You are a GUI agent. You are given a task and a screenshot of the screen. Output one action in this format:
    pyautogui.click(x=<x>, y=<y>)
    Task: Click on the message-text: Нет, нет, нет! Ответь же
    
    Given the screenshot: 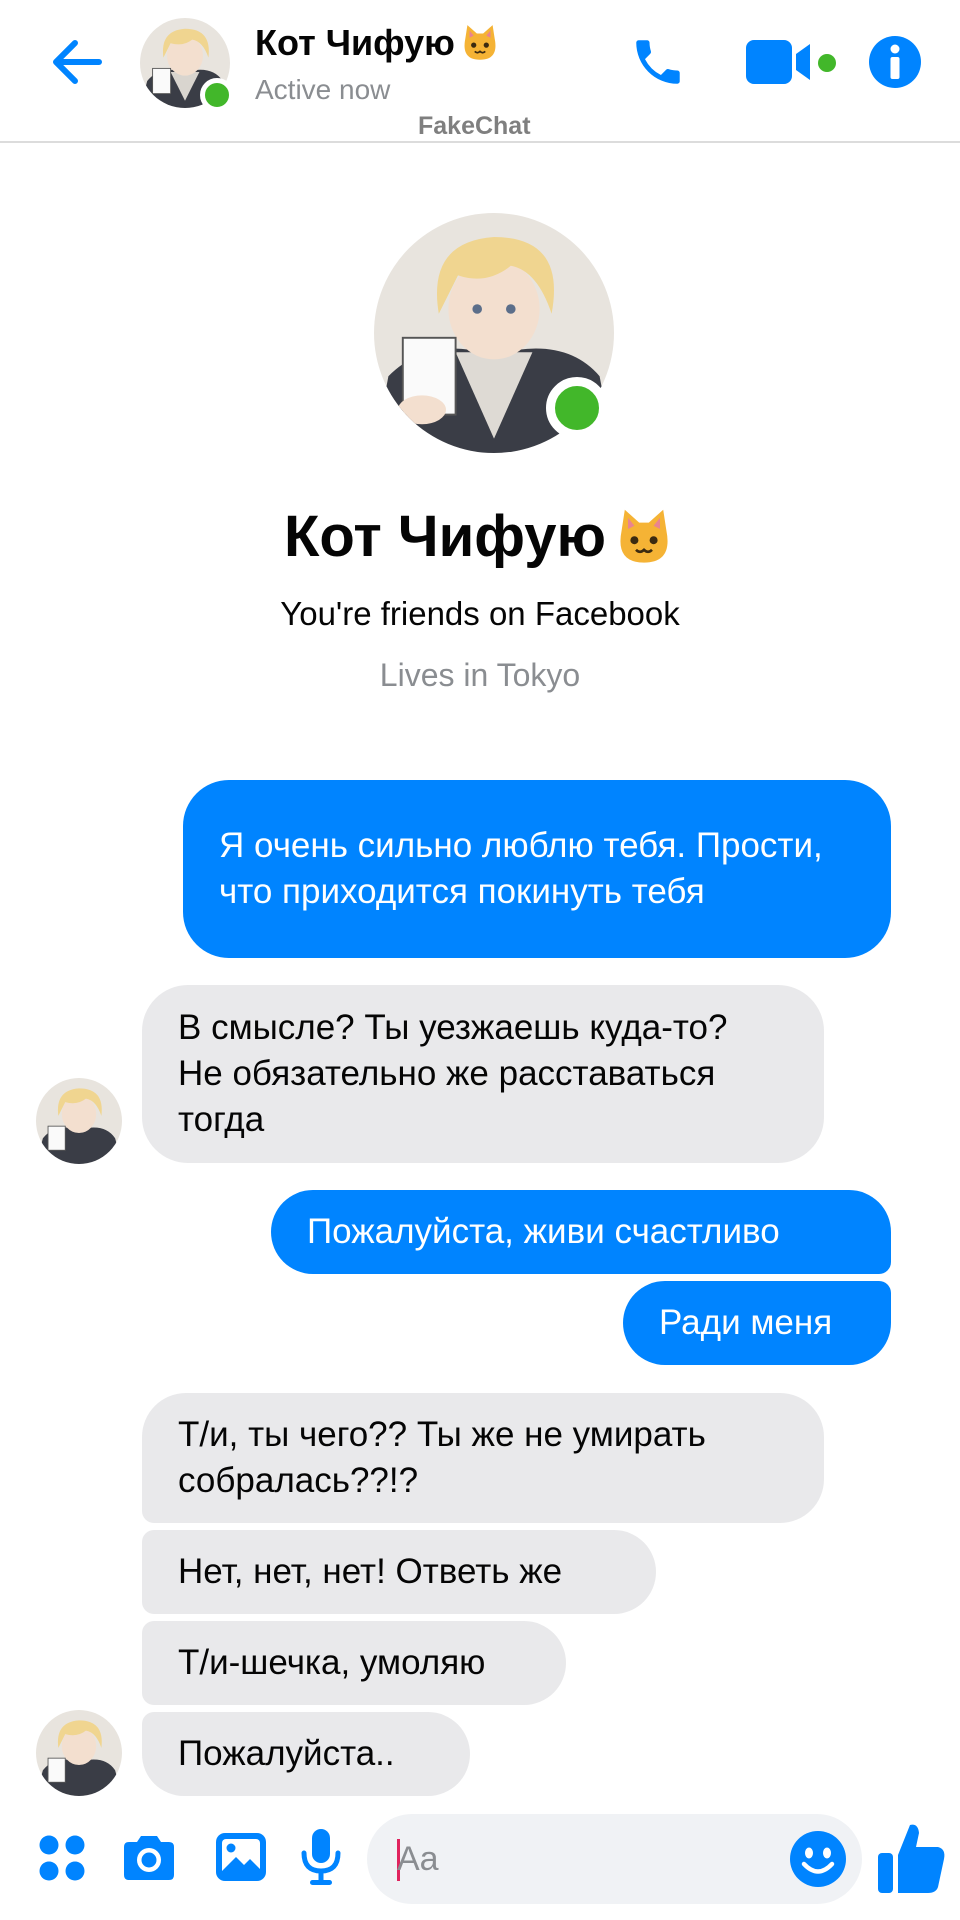 What is the action you would take?
    pyautogui.click(x=370, y=1571)
    